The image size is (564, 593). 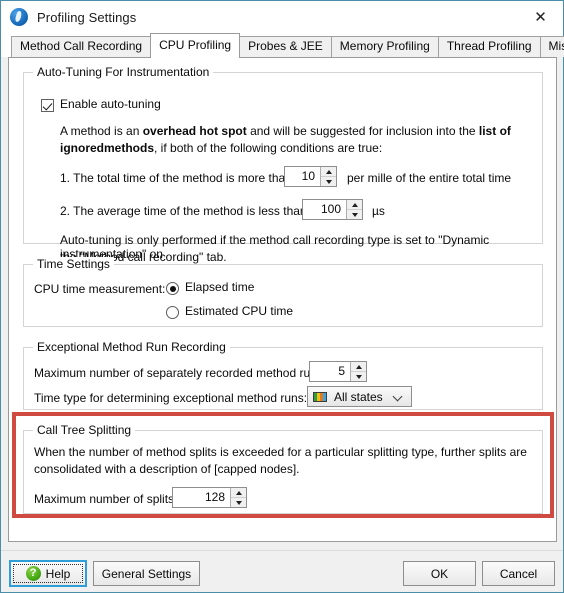 What do you see at coordinates (123, 72) in the screenshot?
I see `group-auto-tuning-legend: Auto-Tuning For Instrumentation` at bounding box center [123, 72].